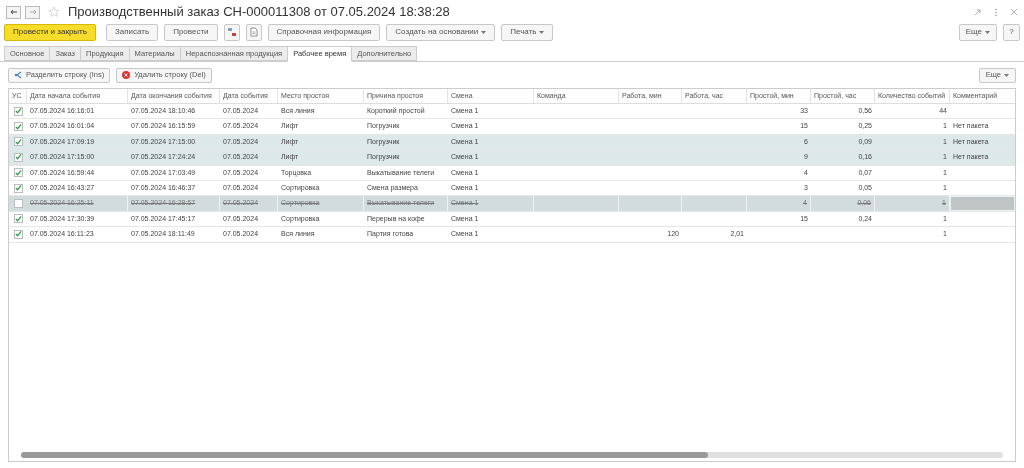  Describe the element at coordinates (126, 75) in the screenshot. I see `delete-icon` at that location.